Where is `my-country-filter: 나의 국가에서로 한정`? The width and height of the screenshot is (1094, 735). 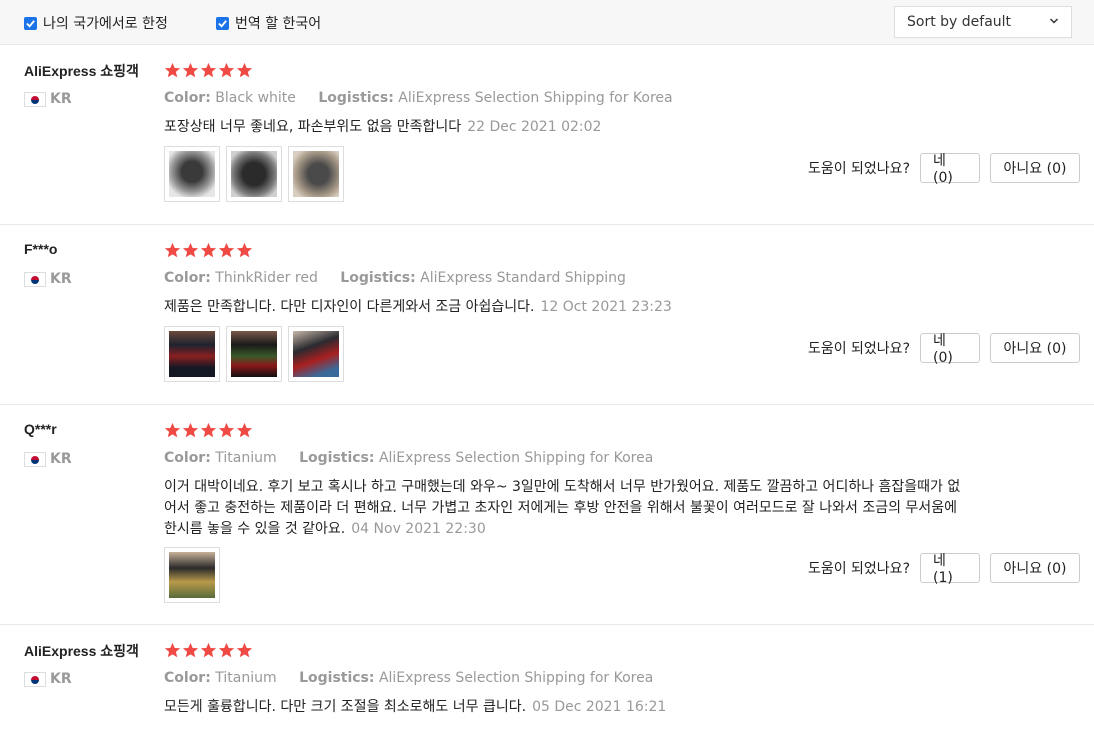
my-country-filter: 나의 국가에서로 한정 is located at coordinates (96, 23).